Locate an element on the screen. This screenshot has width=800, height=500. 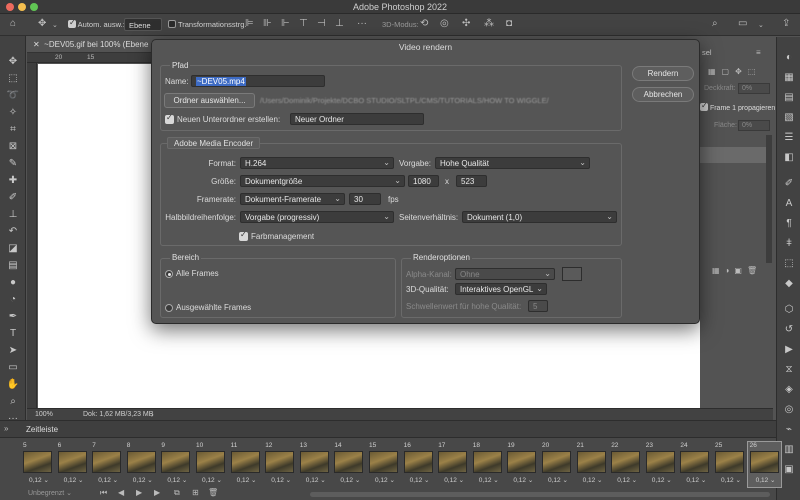
3d-slide-icon: ⁂ is located at coordinates (489, 24).